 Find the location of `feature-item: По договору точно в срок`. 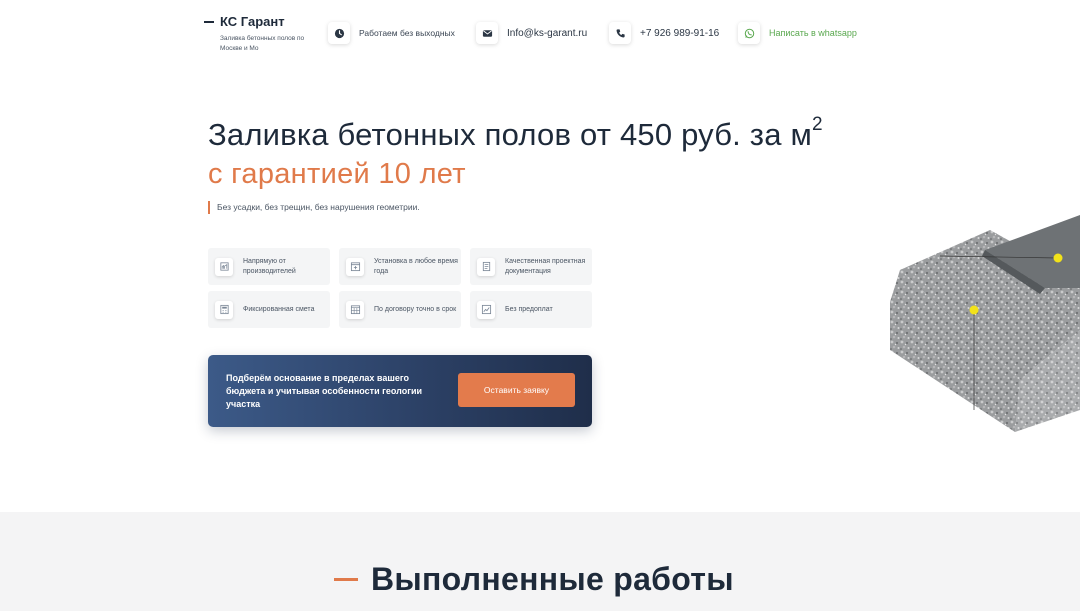

feature-item: По договору точно в срок is located at coordinates (400, 309).